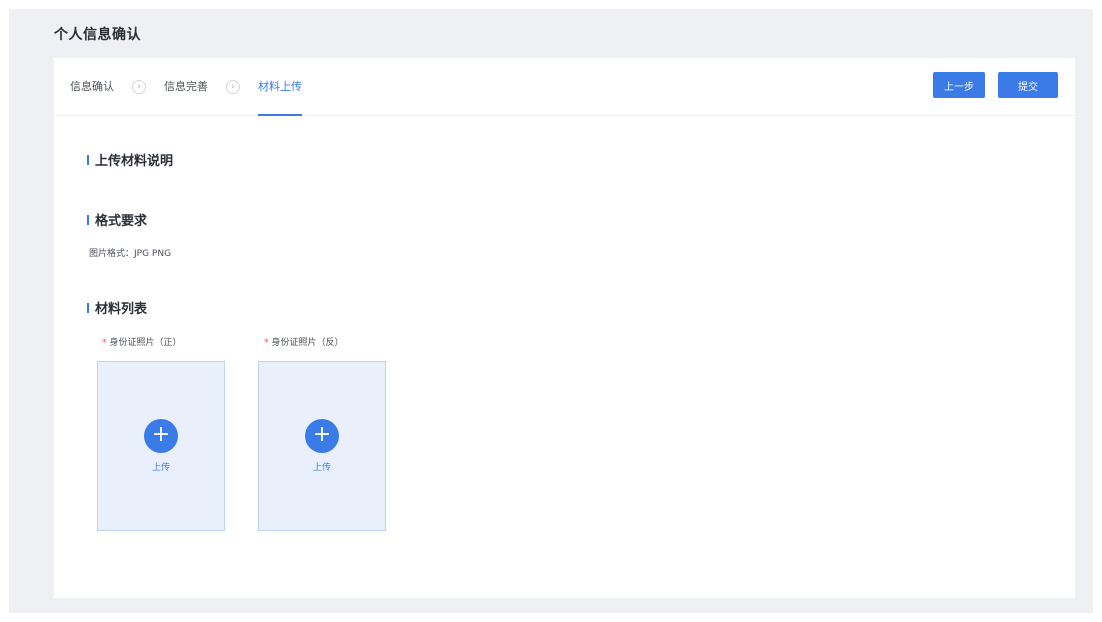 This screenshot has height=622, width=1102. What do you see at coordinates (121, 309) in the screenshot?
I see `section-material-list-title: 材料列表` at bounding box center [121, 309].